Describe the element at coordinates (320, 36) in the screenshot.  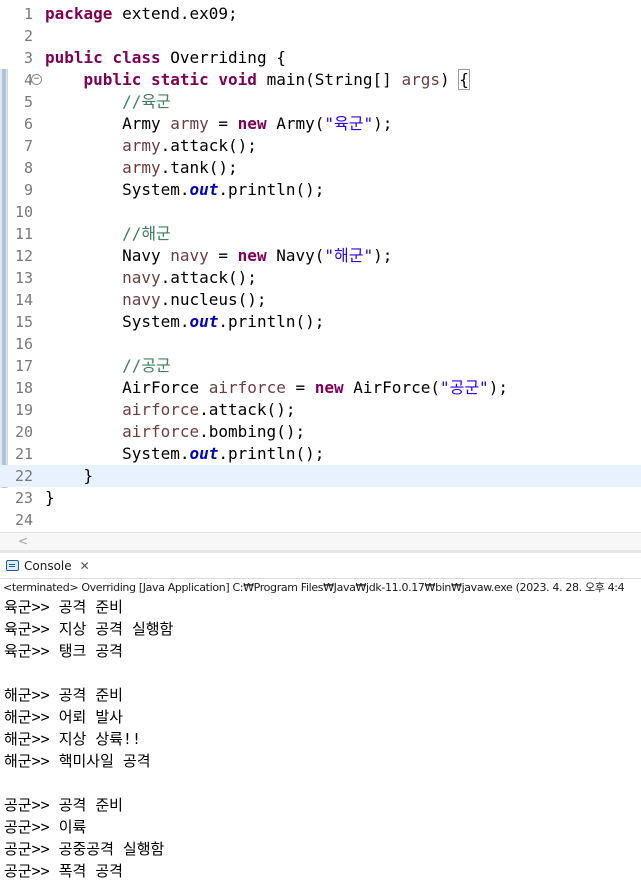
I see `code-line: 2` at that location.